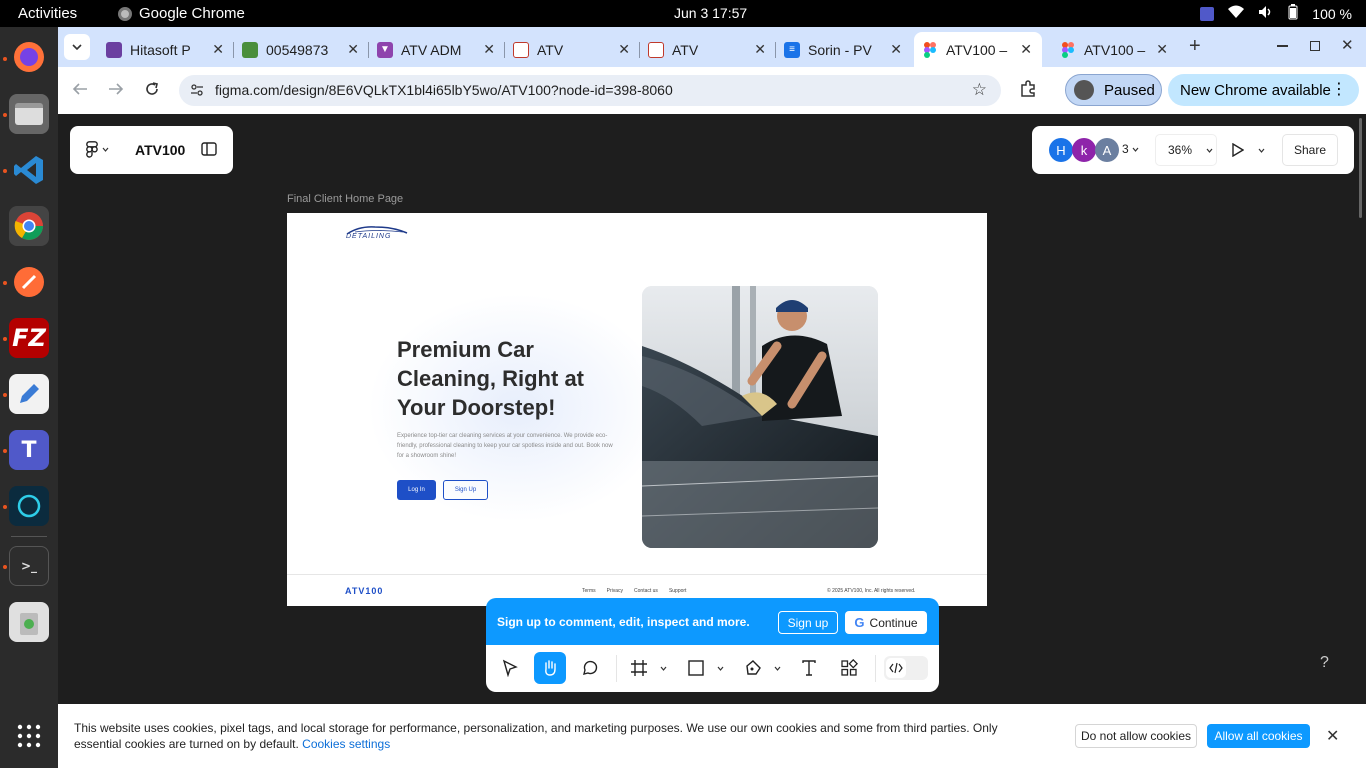  What do you see at coordinates (696, 668) in the screenshot?
I see `rectangle-tool-icon` at bounding box center [696, 668].